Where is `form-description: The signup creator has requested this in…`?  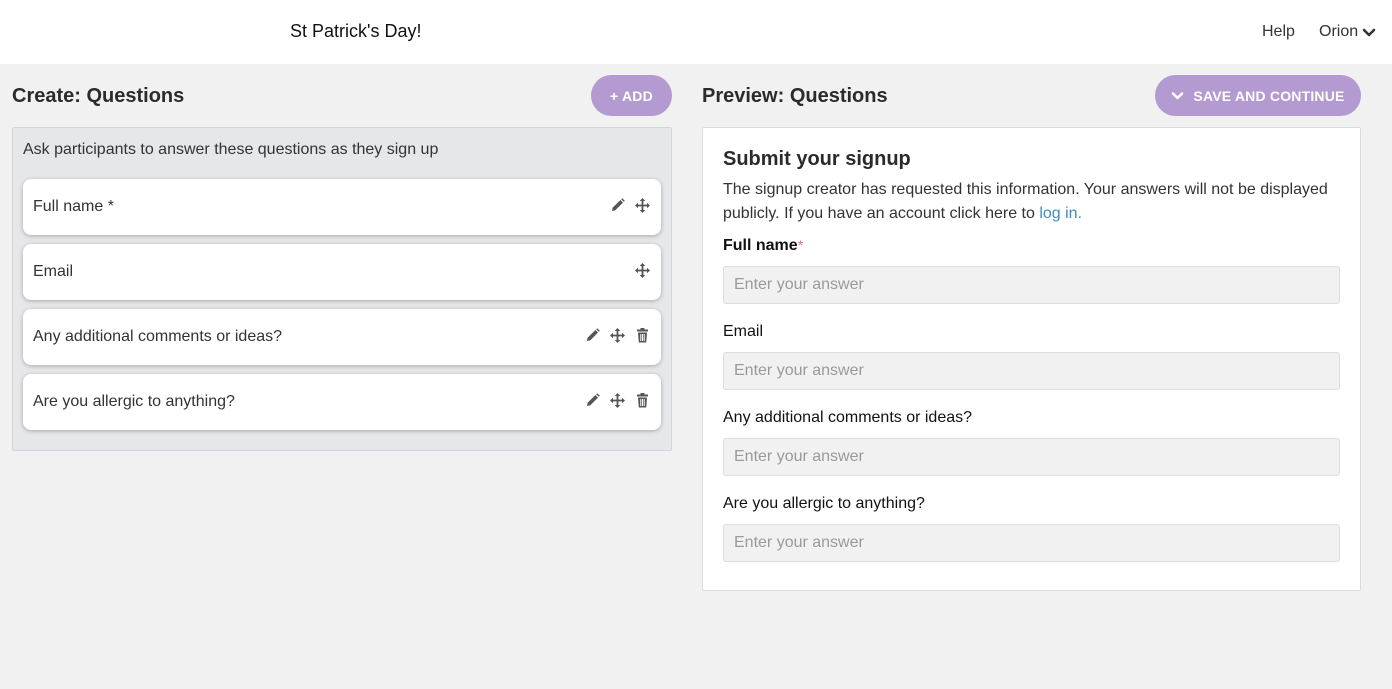
form-description: The signup creator has requested this in… is located at coordinates (1033, 202).